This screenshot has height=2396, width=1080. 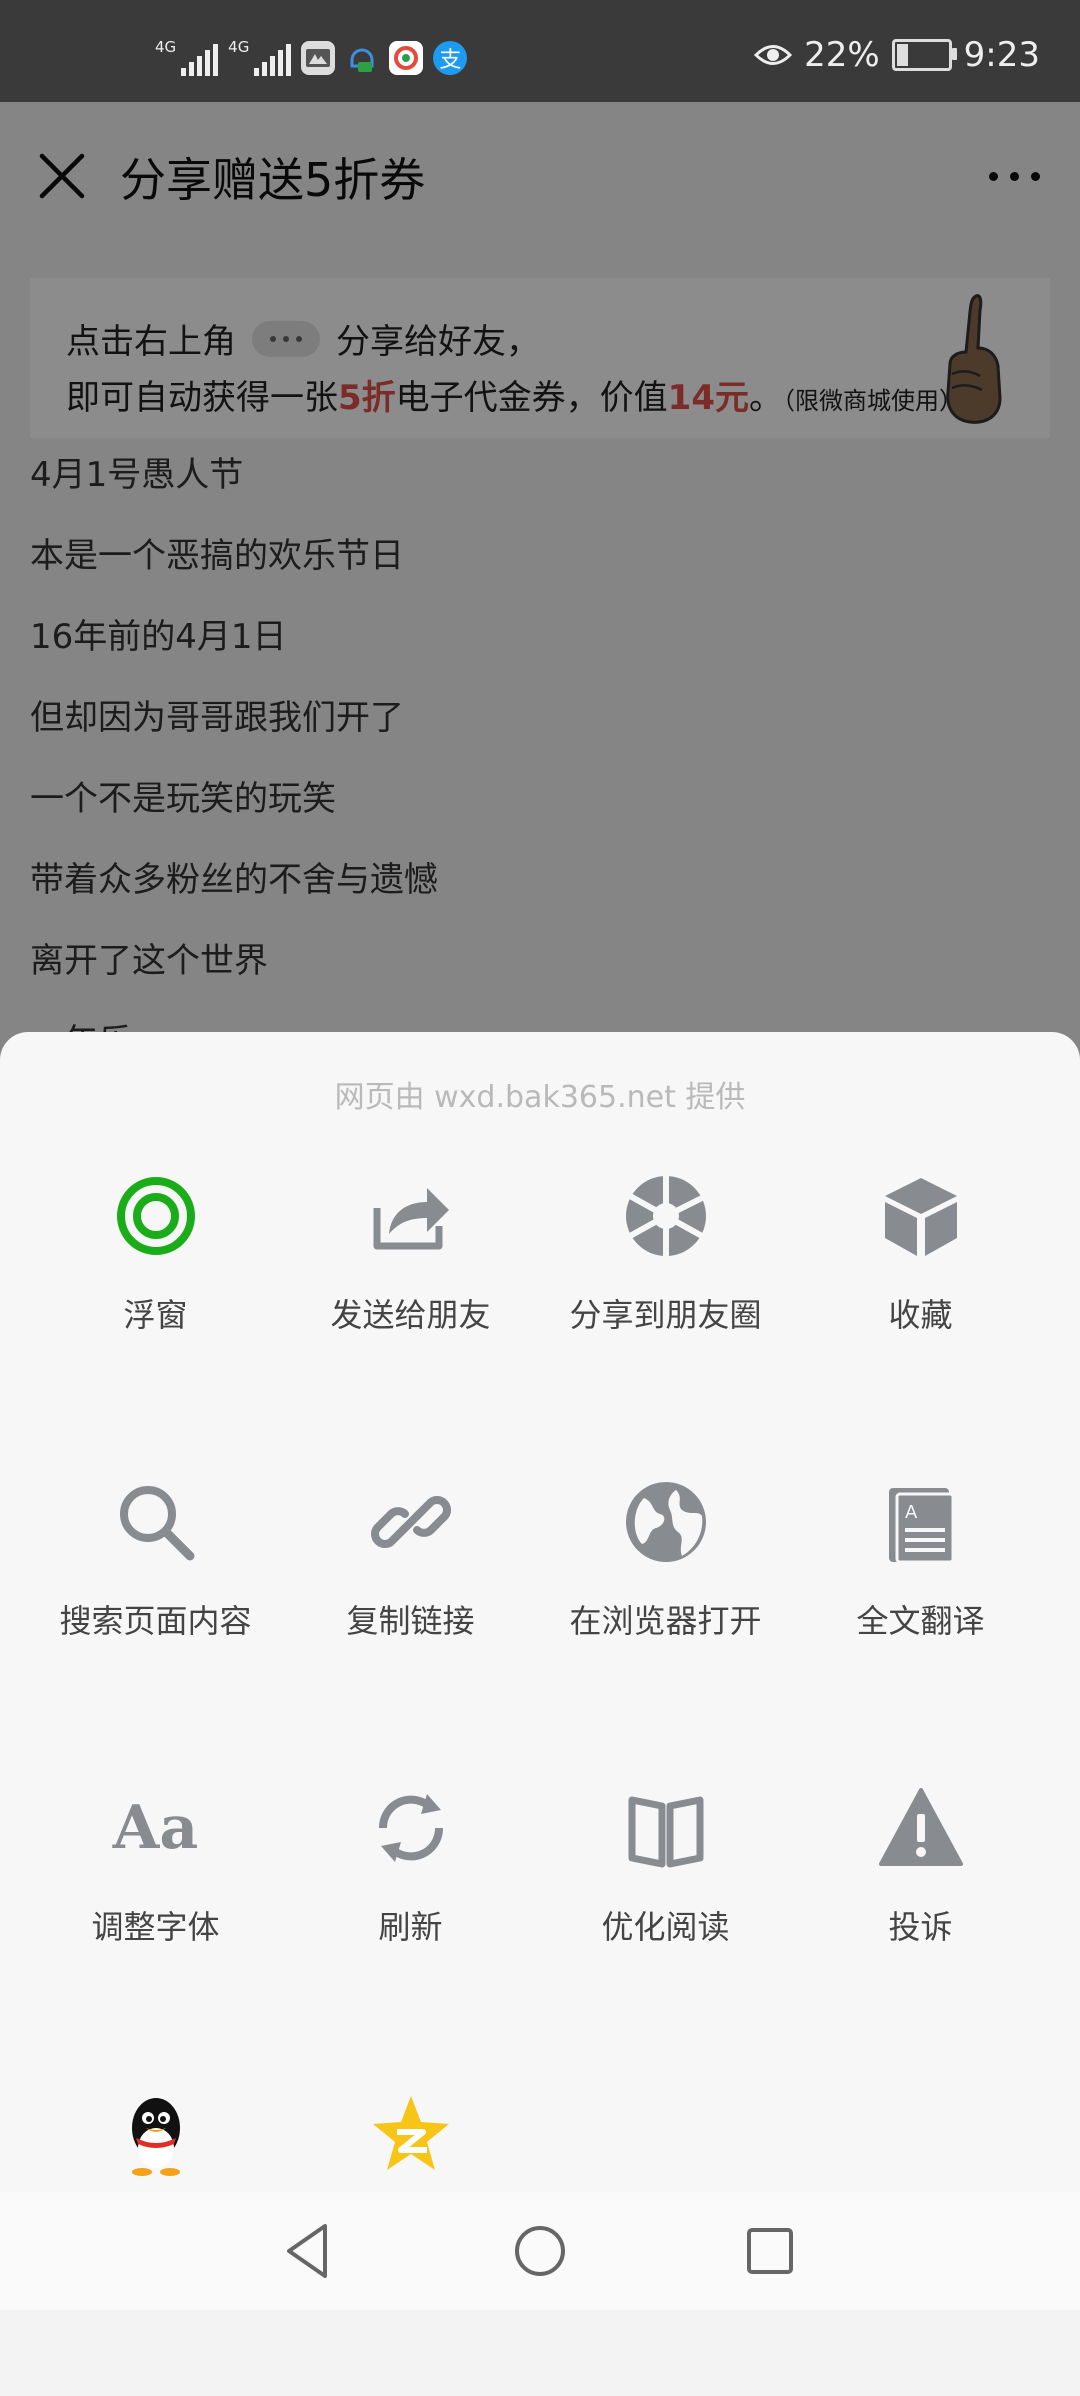 I want to click on status-icons-left: 4G 4G 支, so click(x=311, y=58).